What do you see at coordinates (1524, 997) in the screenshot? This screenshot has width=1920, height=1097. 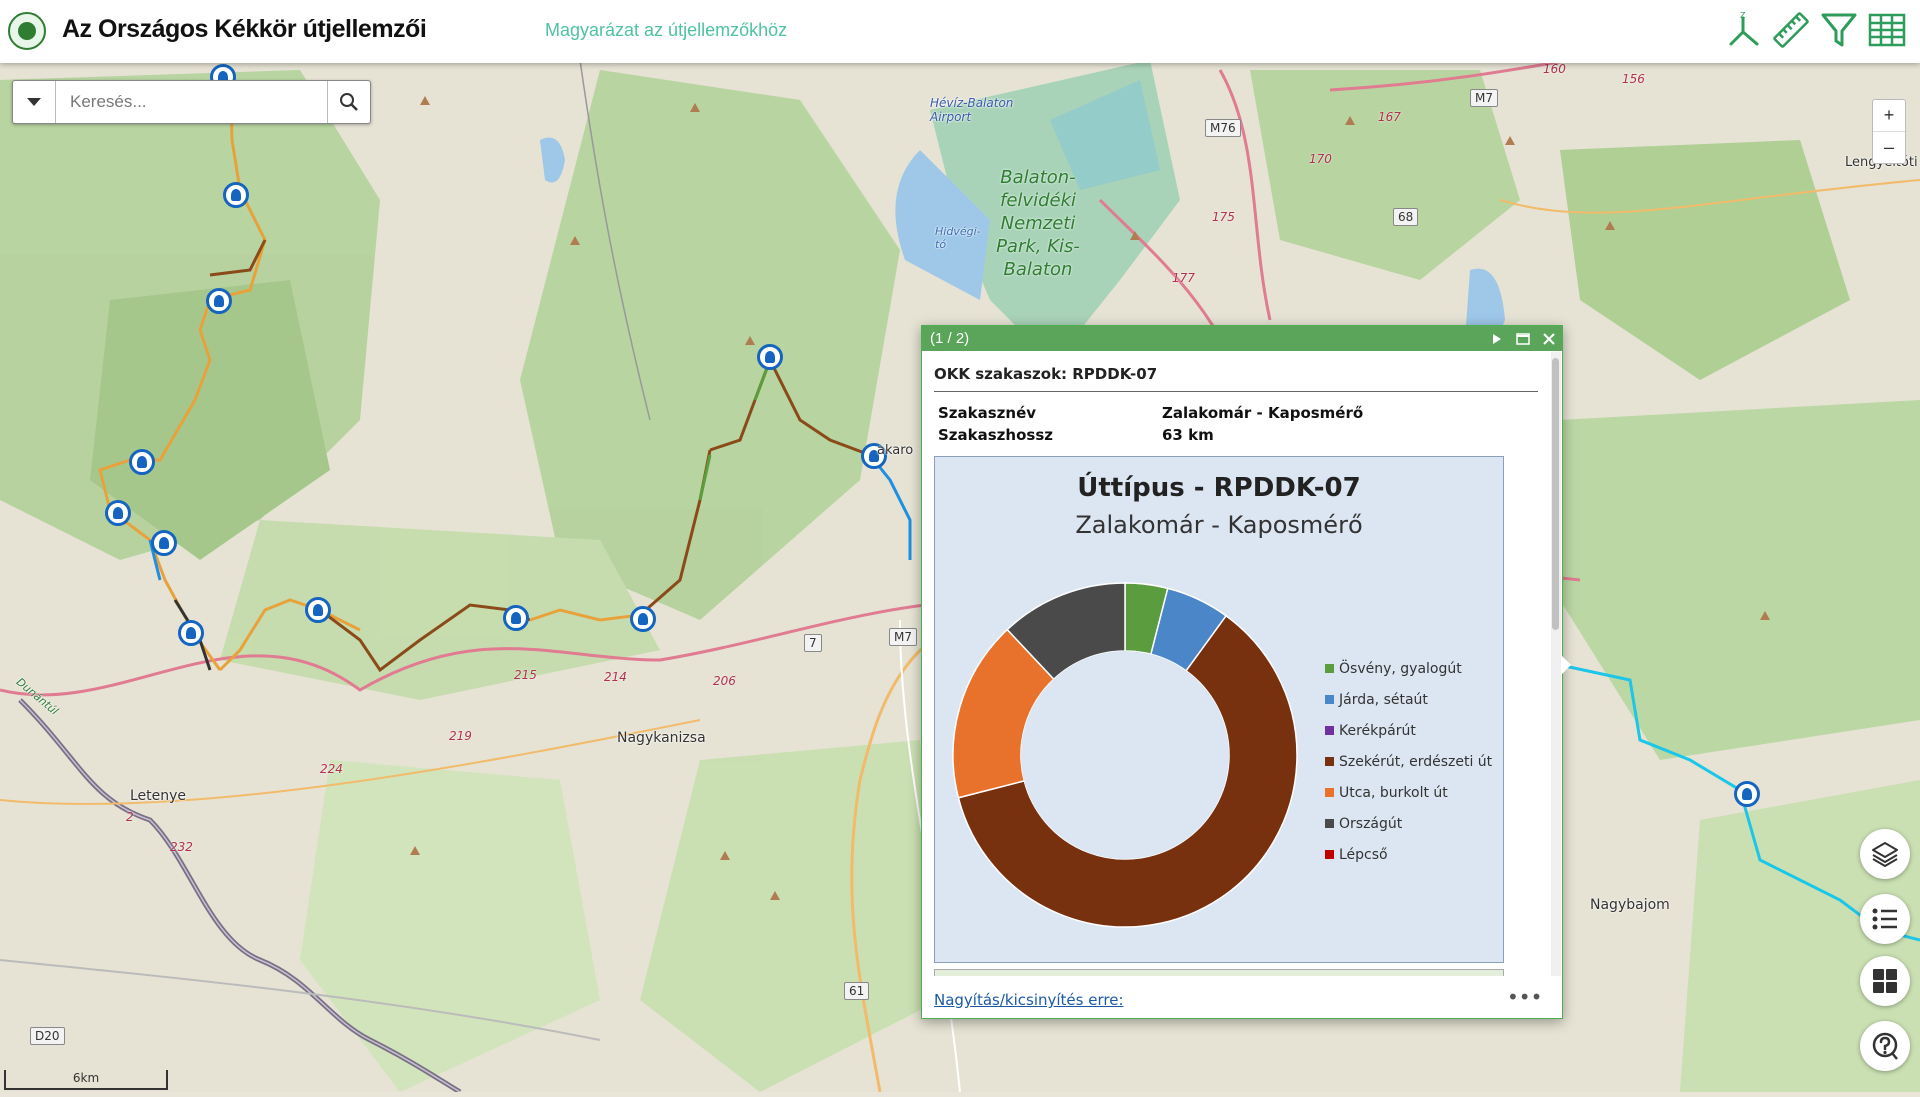 I see `more-actions-button: •••` at bounding box center [1524, 997].